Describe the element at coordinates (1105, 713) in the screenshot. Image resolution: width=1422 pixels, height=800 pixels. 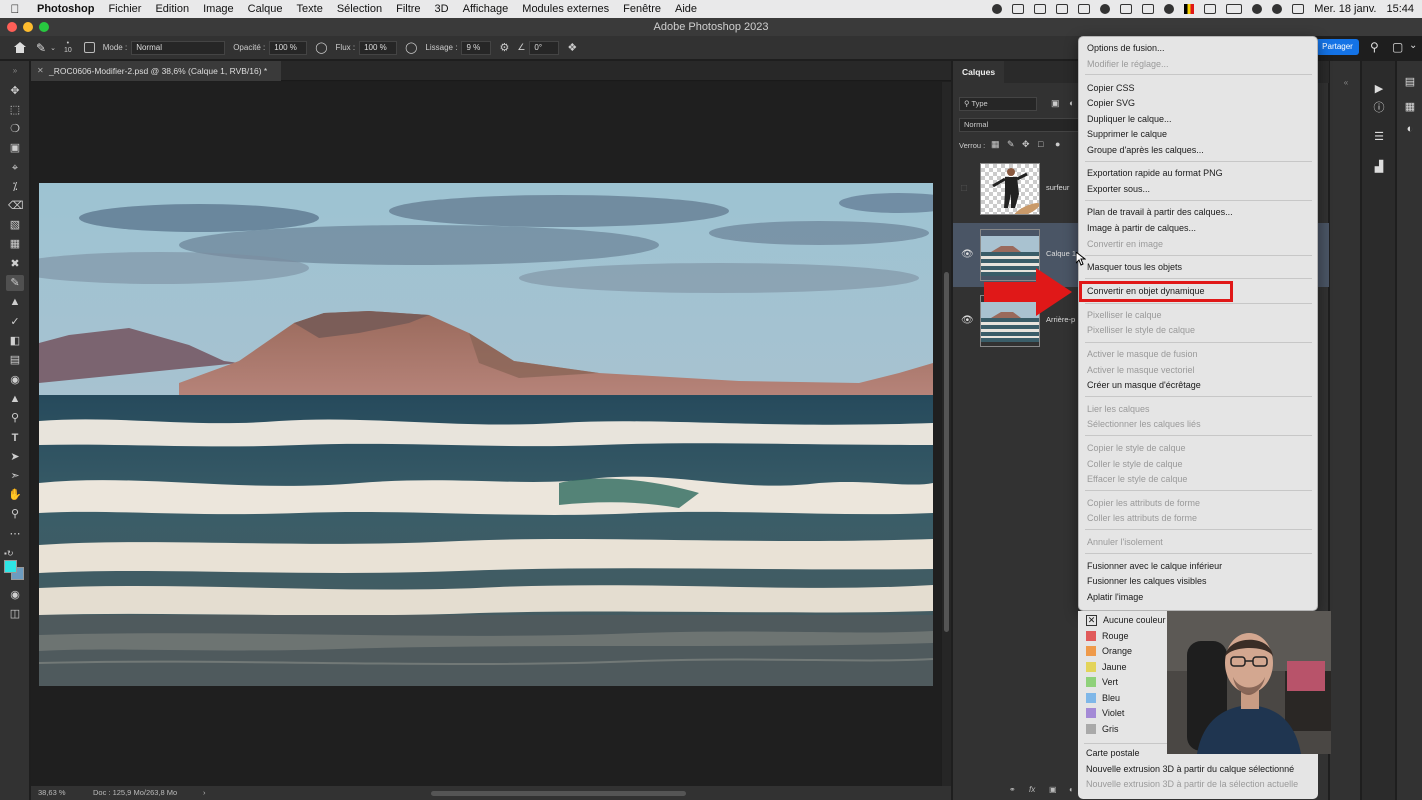
I see `color-item-violet: Violet` at that location.